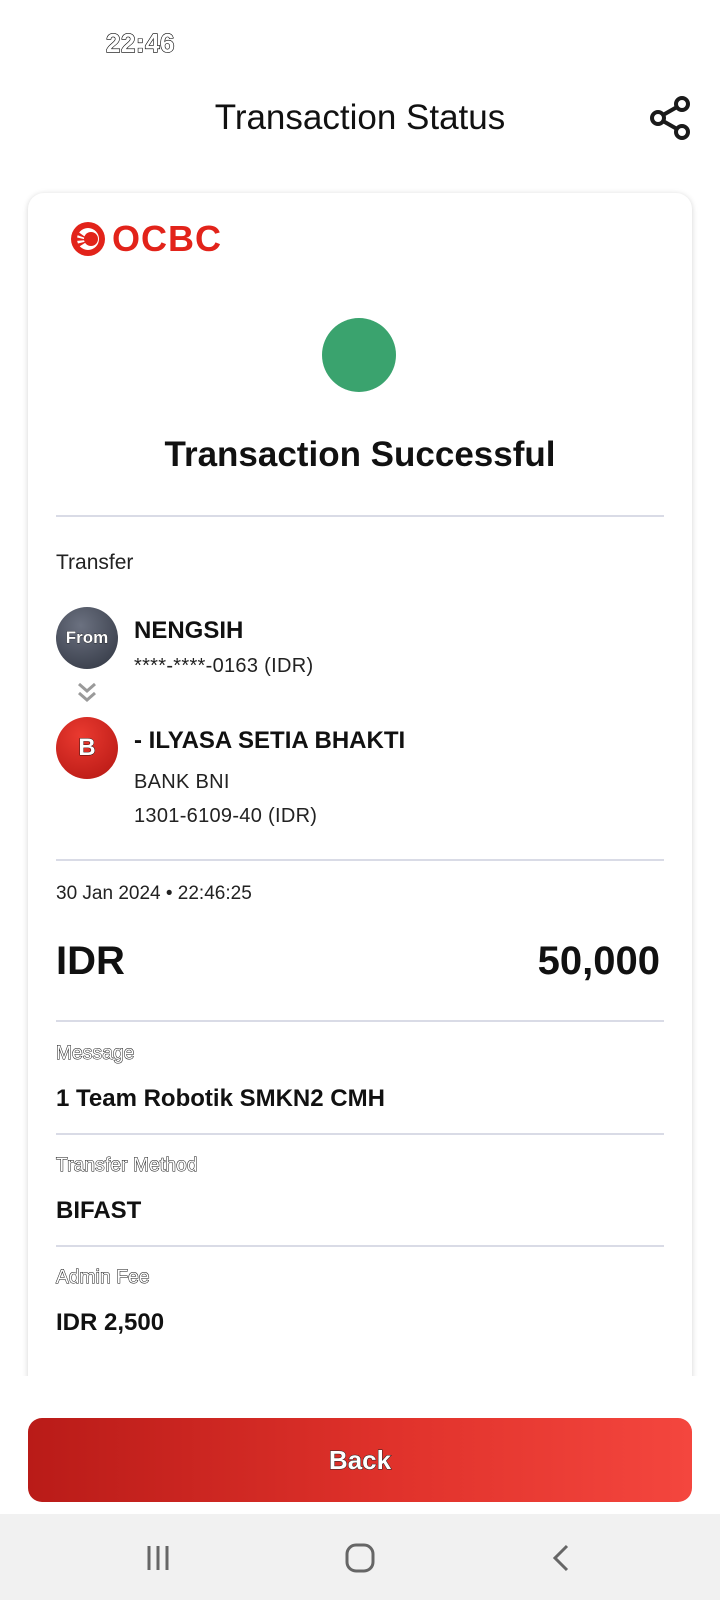 Image resolution: width=720 pixels, height=1600 pixels. I want to click on status-bar: 22:46, so click(360, 40).